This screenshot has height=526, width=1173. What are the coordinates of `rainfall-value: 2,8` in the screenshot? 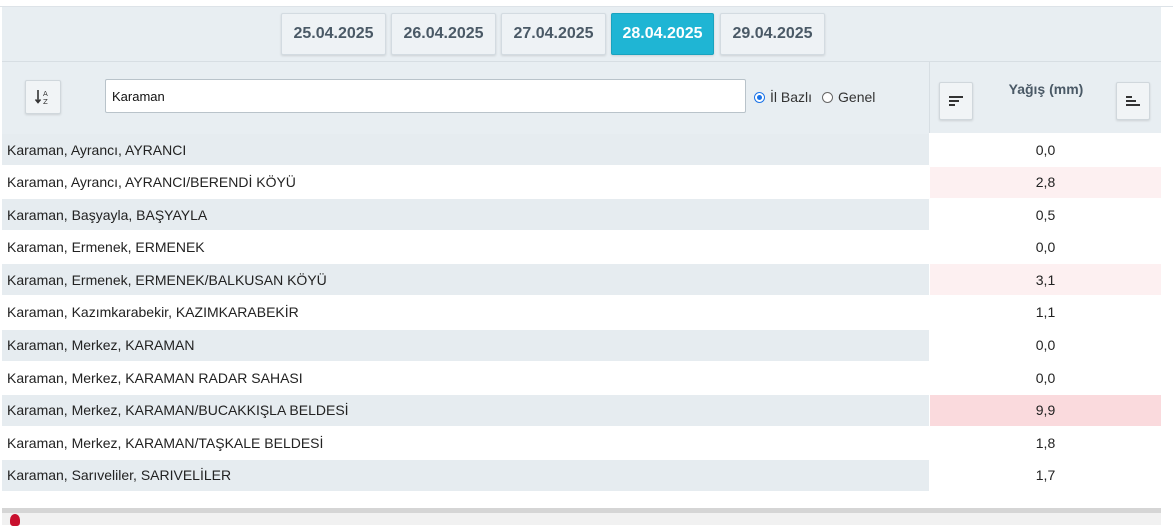 It's located at (1045, 182).